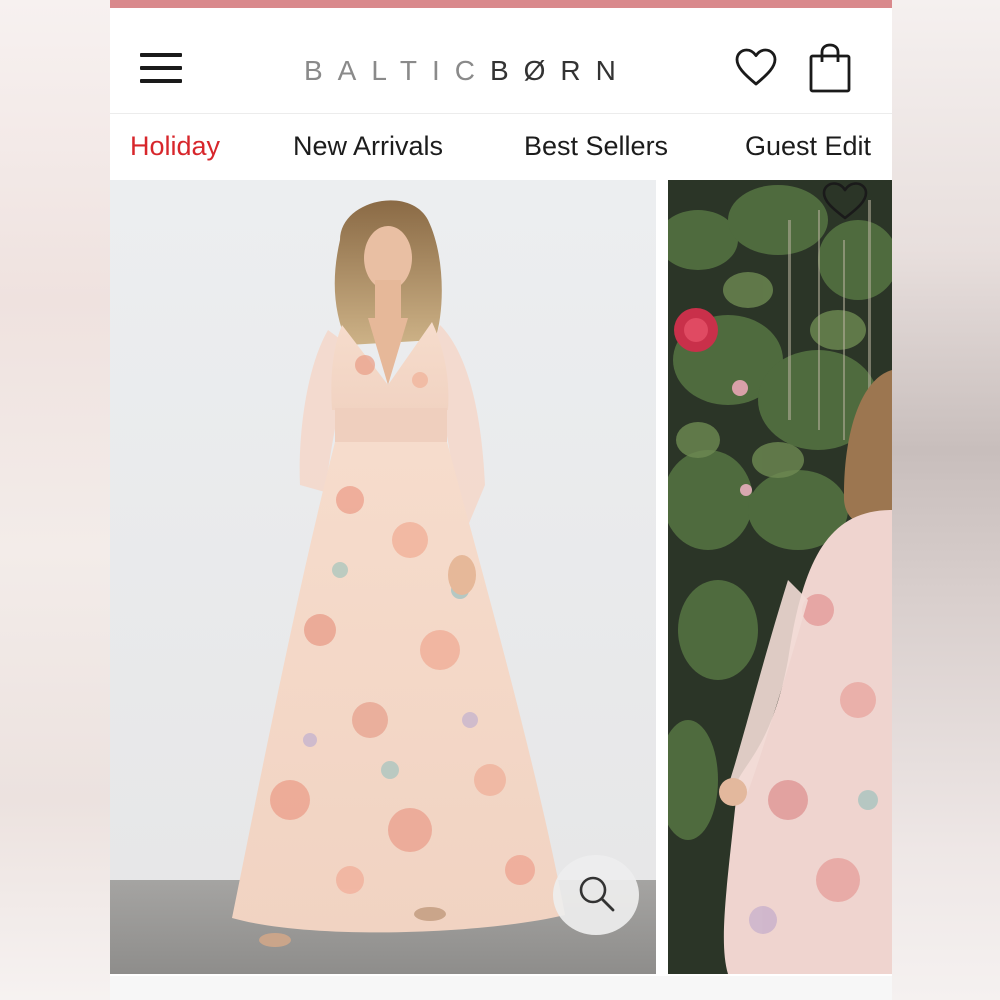 Image resolution: width=1000 pixels, height=1000 pixels. I want to click on left-background, so click(55, 500).